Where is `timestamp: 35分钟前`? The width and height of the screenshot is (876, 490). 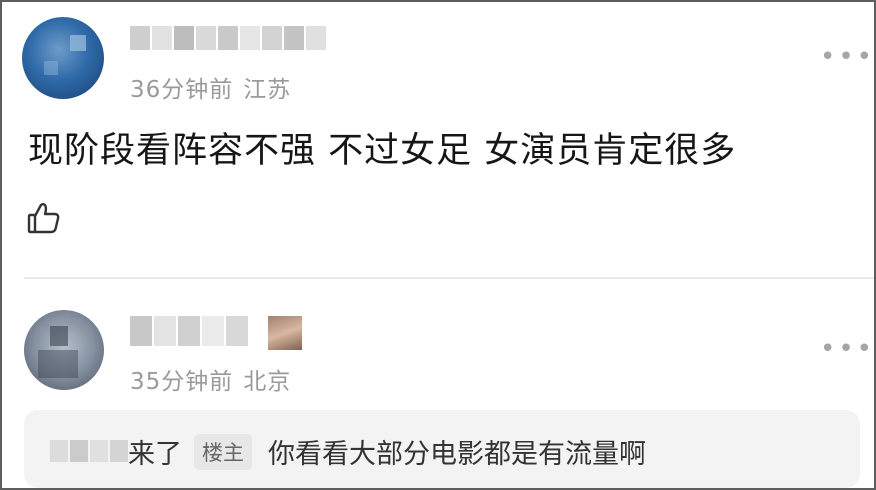 timestamp: 35分钟前 is located at coordinates (182, 382).